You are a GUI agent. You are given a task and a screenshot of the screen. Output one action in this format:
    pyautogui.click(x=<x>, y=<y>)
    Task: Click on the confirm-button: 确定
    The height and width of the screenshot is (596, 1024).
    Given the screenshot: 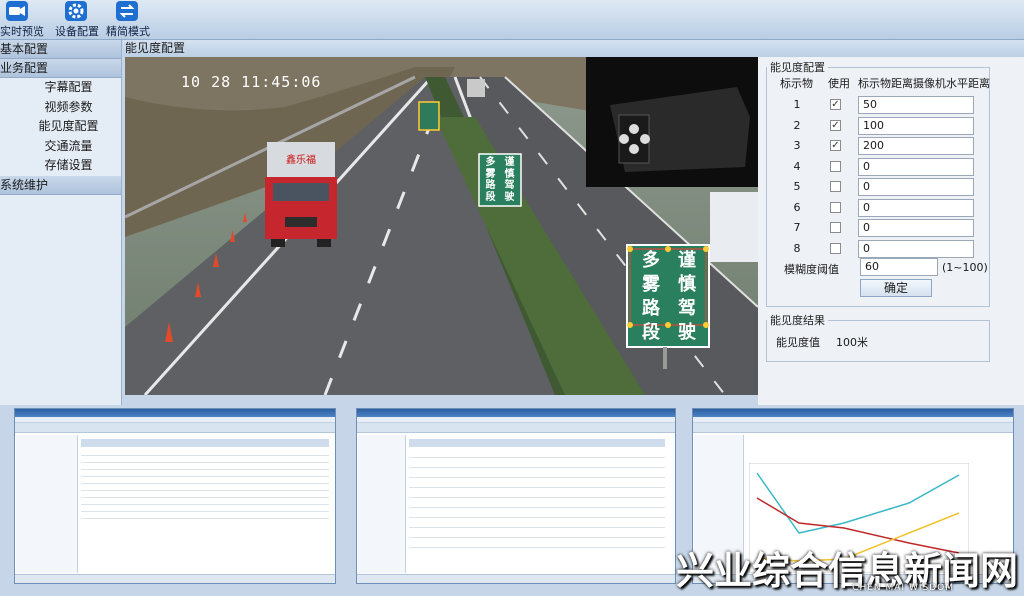 What is the action you would take?
    pyautogui.click(x=896, y=288)
    